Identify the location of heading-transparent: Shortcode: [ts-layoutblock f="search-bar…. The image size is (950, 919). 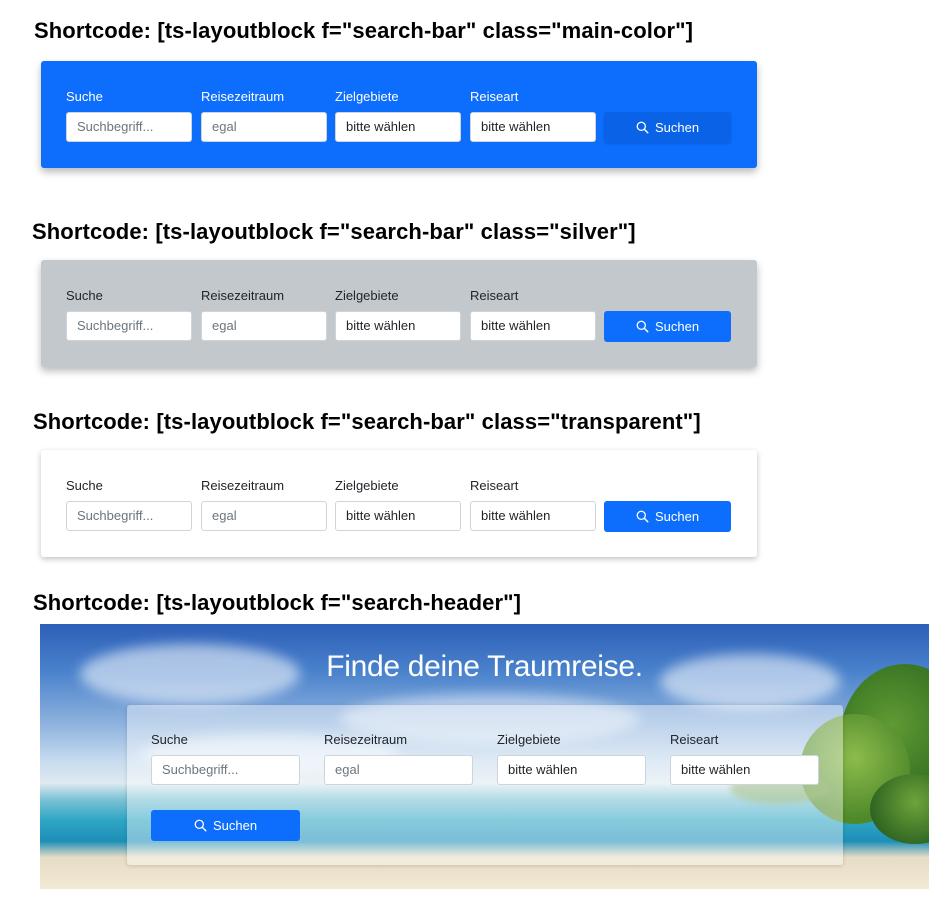
(367, 421).